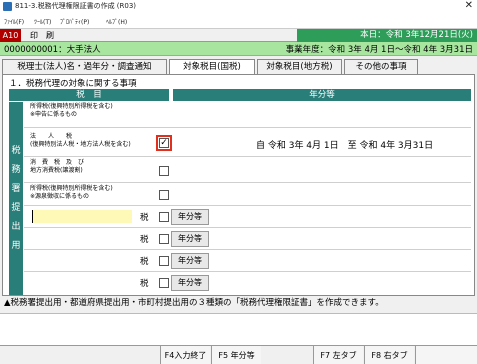  What do you see at coordinates (238, 329) in the screenshot?
I see `status-area` at bounding box center [238, 329].